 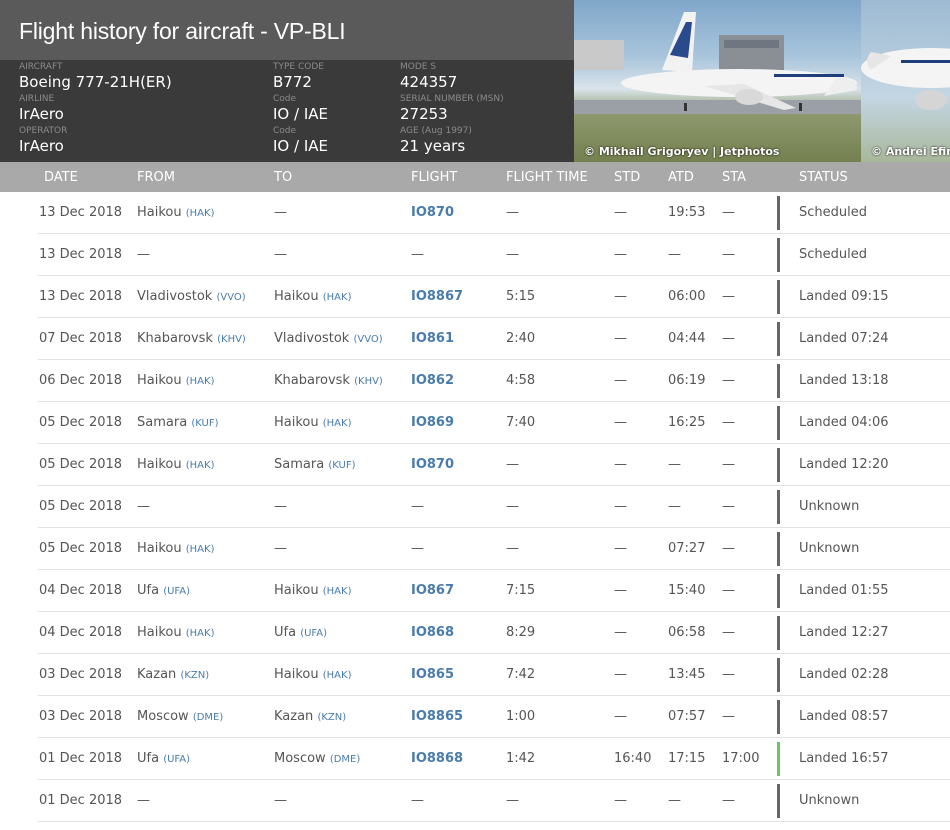 I want to click on row-to: Khabarovsk (KHV), so click(x=328, y=380).